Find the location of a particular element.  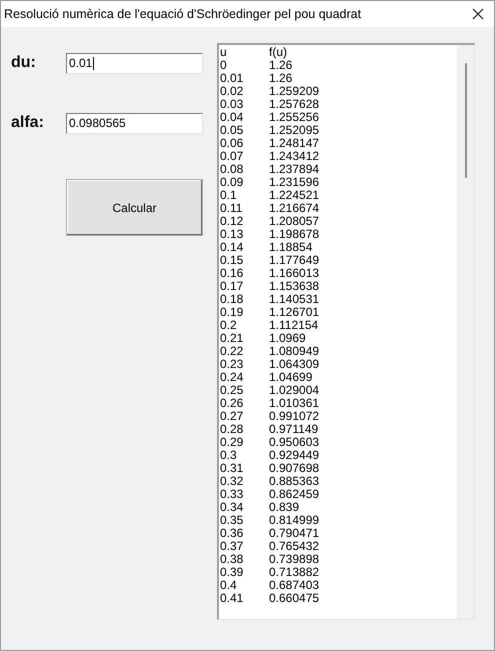

list-cell-text: 0.39 is located at coordinates (232, 572).